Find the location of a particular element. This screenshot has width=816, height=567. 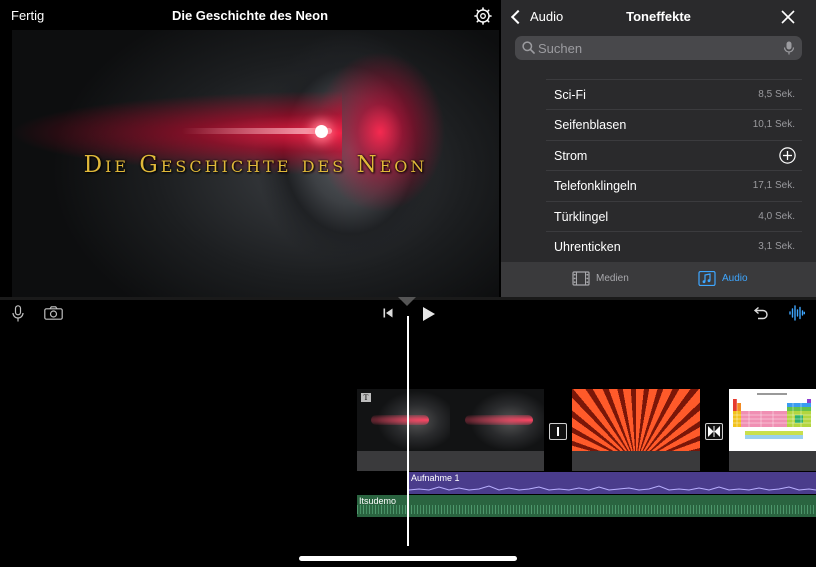

sound-name: Strom is located at coordinates (571, 156).